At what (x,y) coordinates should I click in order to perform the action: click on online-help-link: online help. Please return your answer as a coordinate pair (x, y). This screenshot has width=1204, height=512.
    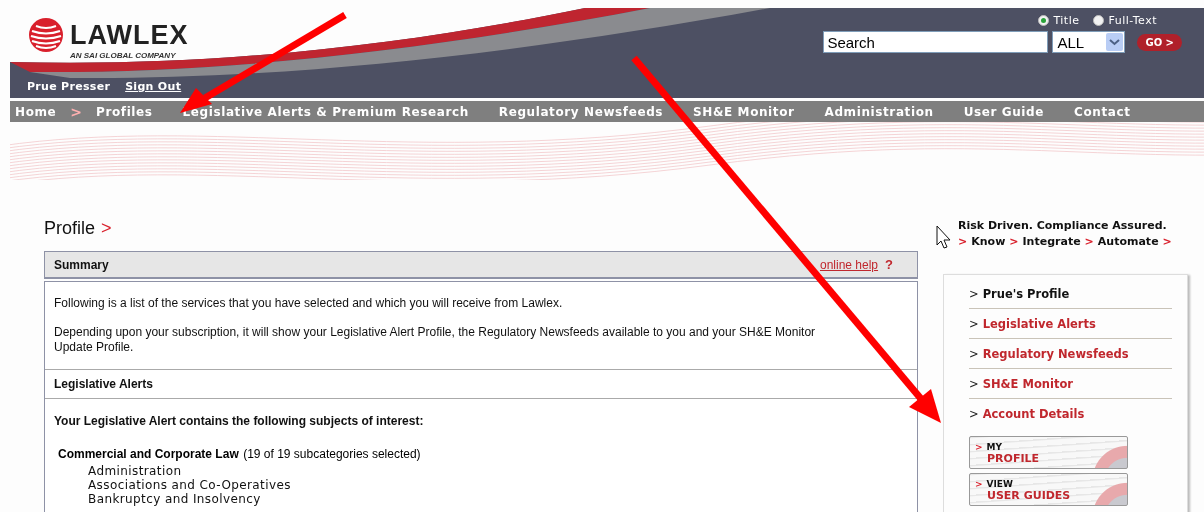
    Looking at the image, I should click on (849, 264).